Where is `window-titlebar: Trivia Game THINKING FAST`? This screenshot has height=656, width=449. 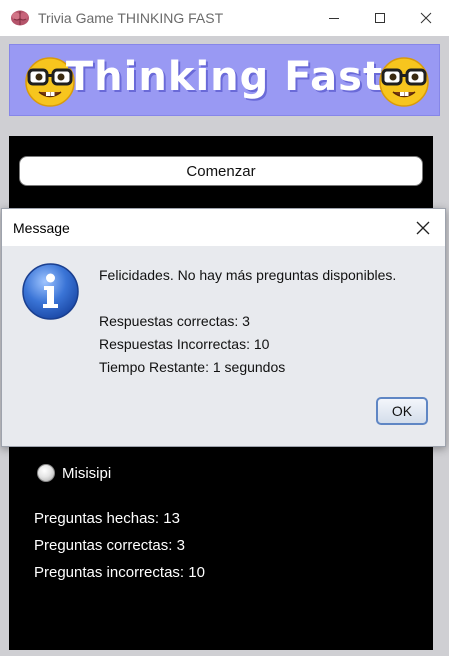
window-titlebar: Trivia Game THINKING FAST is located at coordinates (224, 18).